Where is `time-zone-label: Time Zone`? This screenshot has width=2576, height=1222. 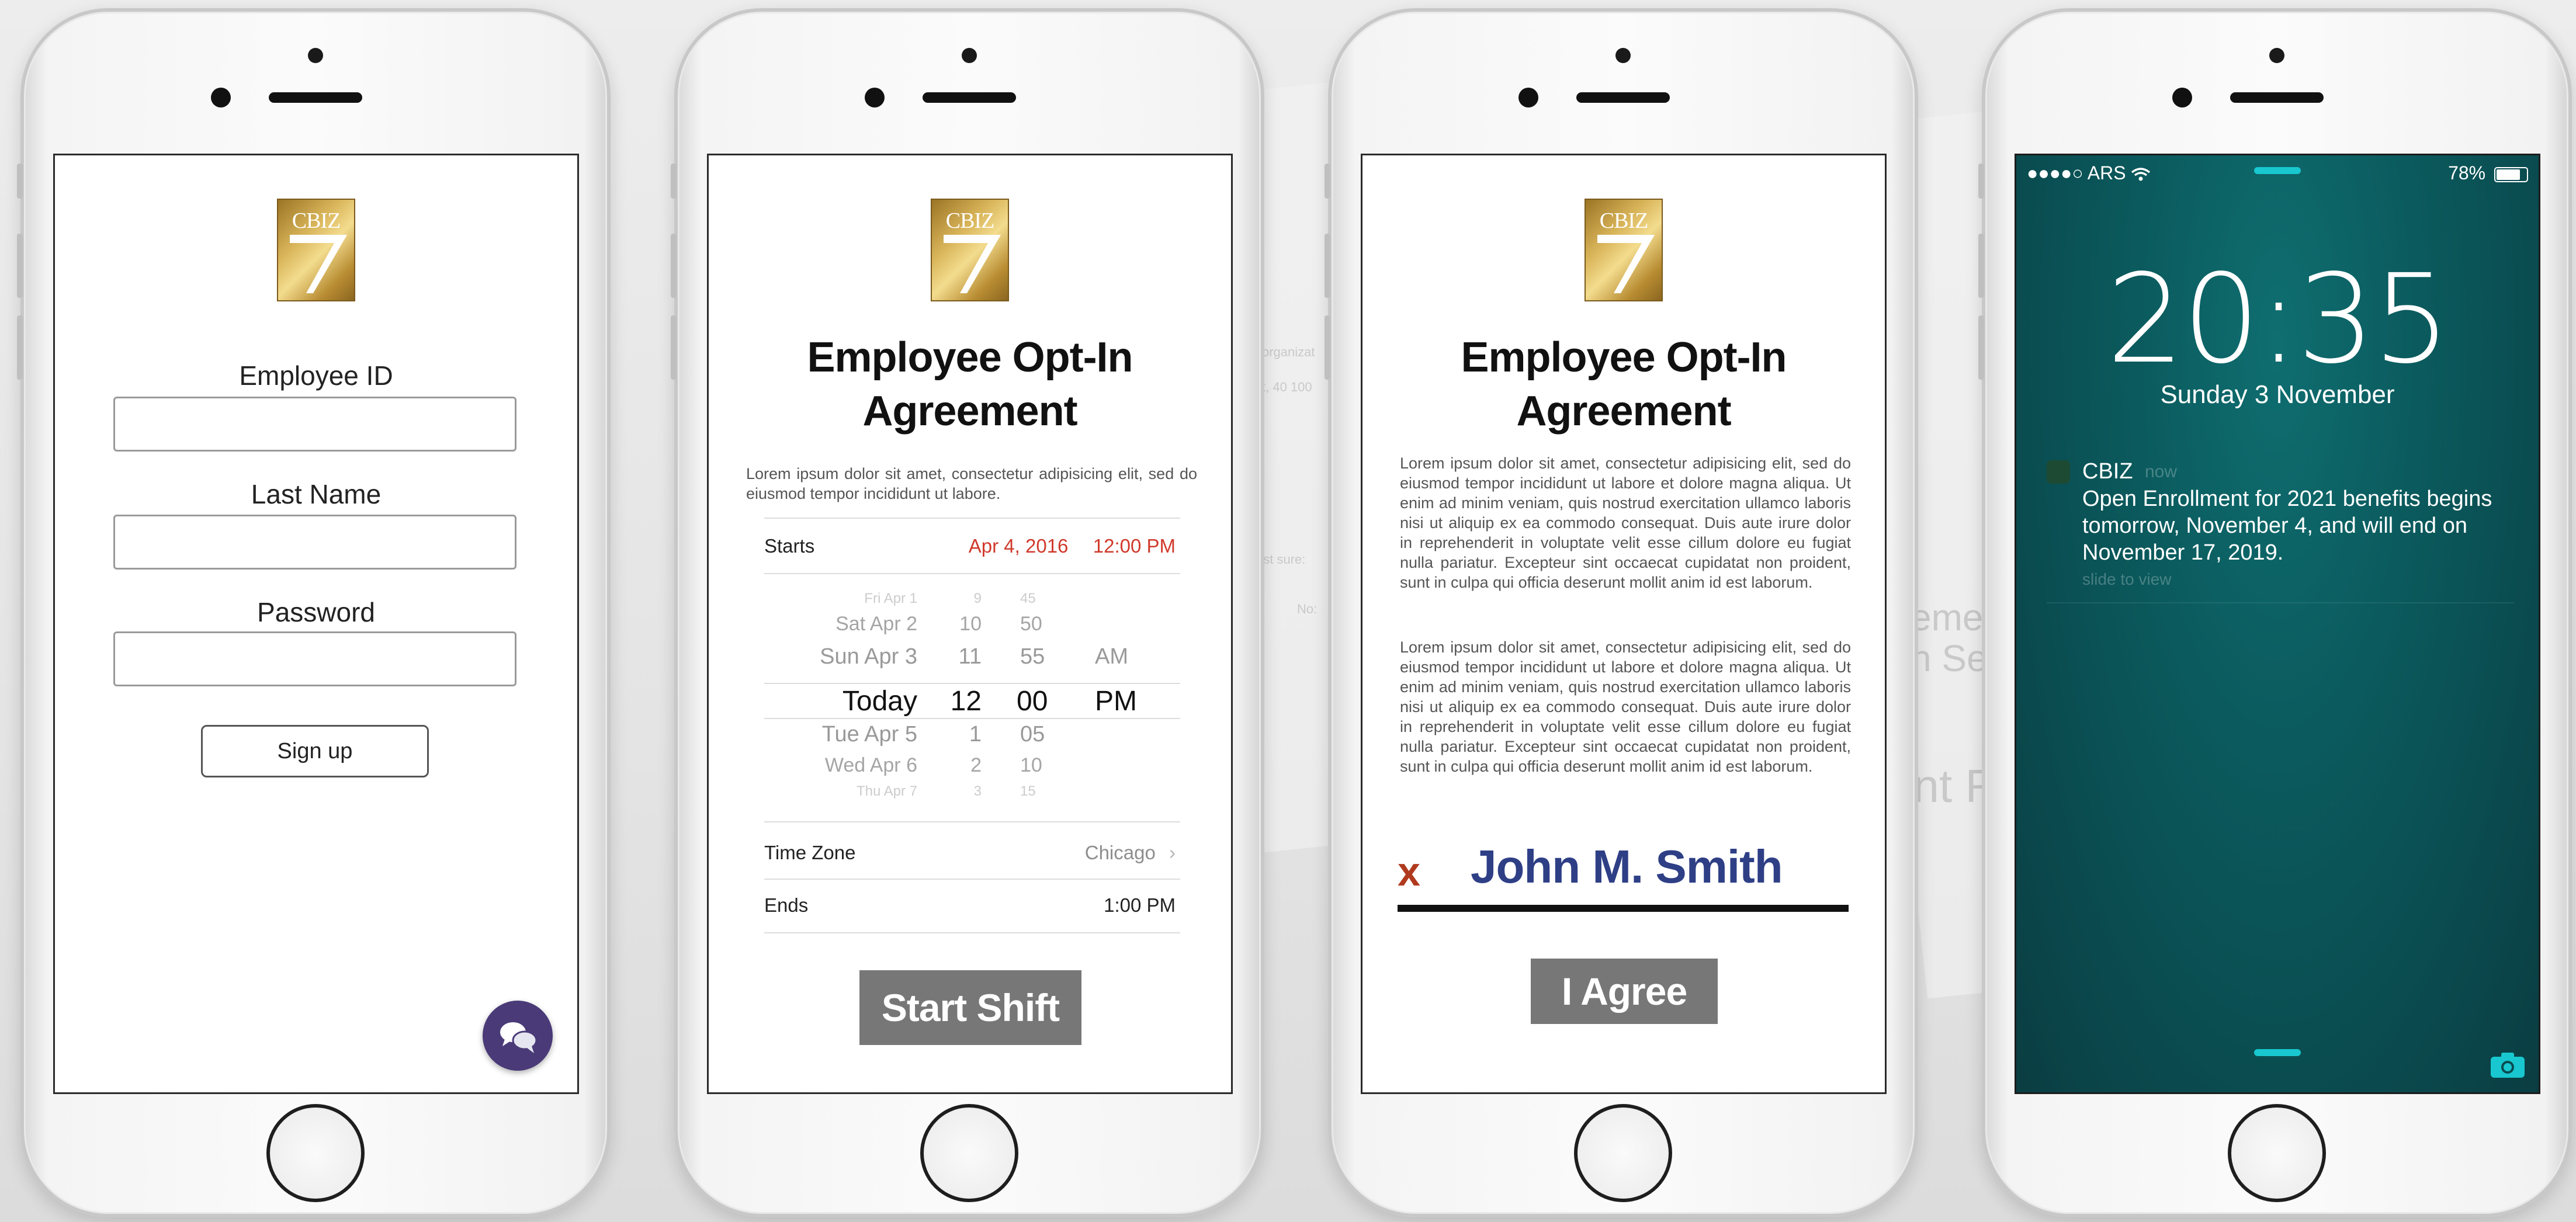 time-zone-label: Time Zone is located at coordinates (810, 852).